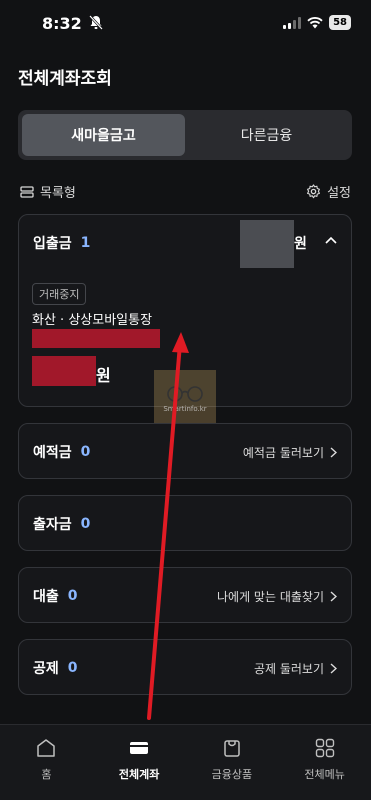 This screenshot has width=371, height=800. What do you see at coordinates (139, 774) in the screenshot?
I see `tab-all-accounts-label: 전체계좌` at bounding box center [139, 774].